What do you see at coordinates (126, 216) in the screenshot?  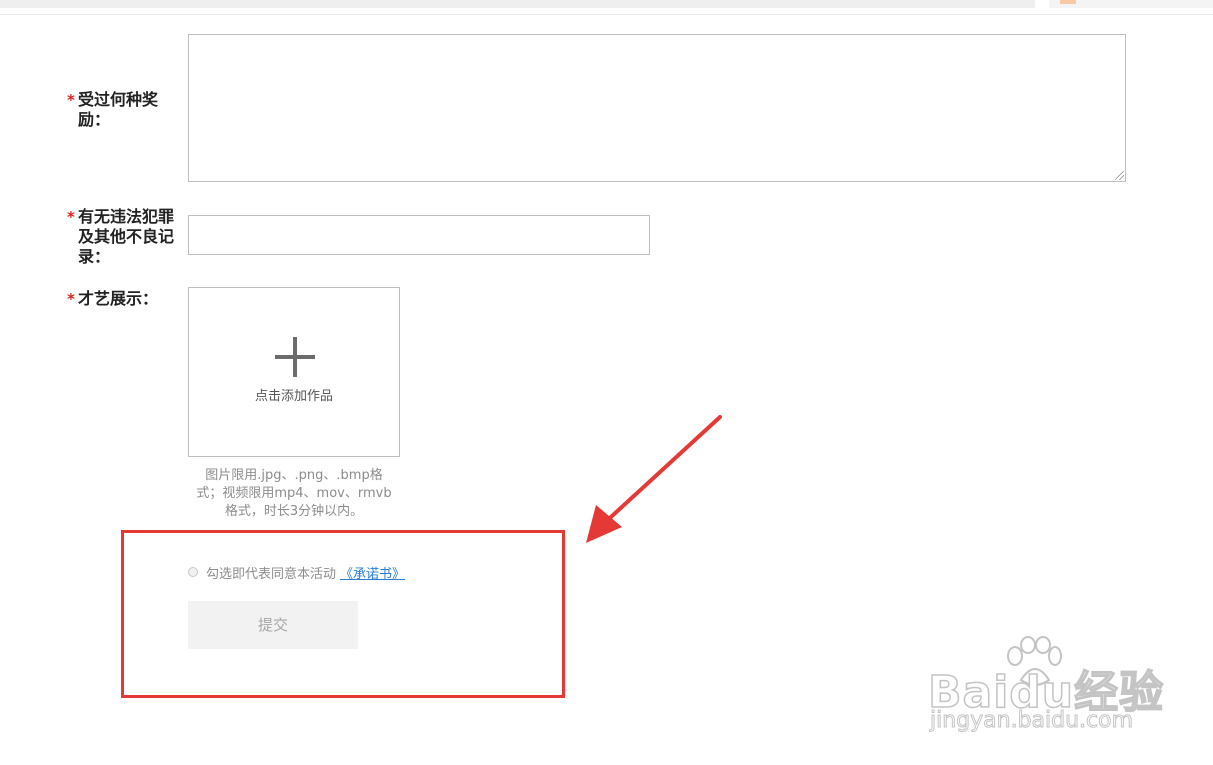 I see `record-label-line1: 有无违法犯罪` at bounding box center [126, 216].